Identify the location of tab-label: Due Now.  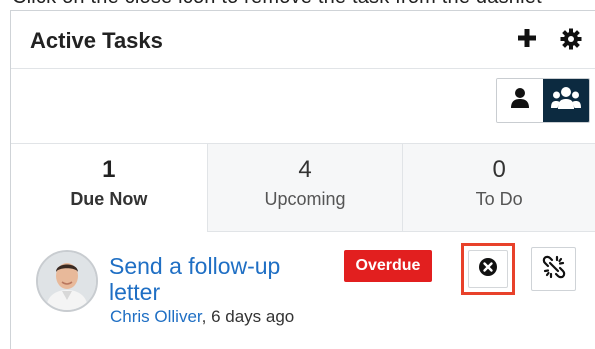
(109, 199).